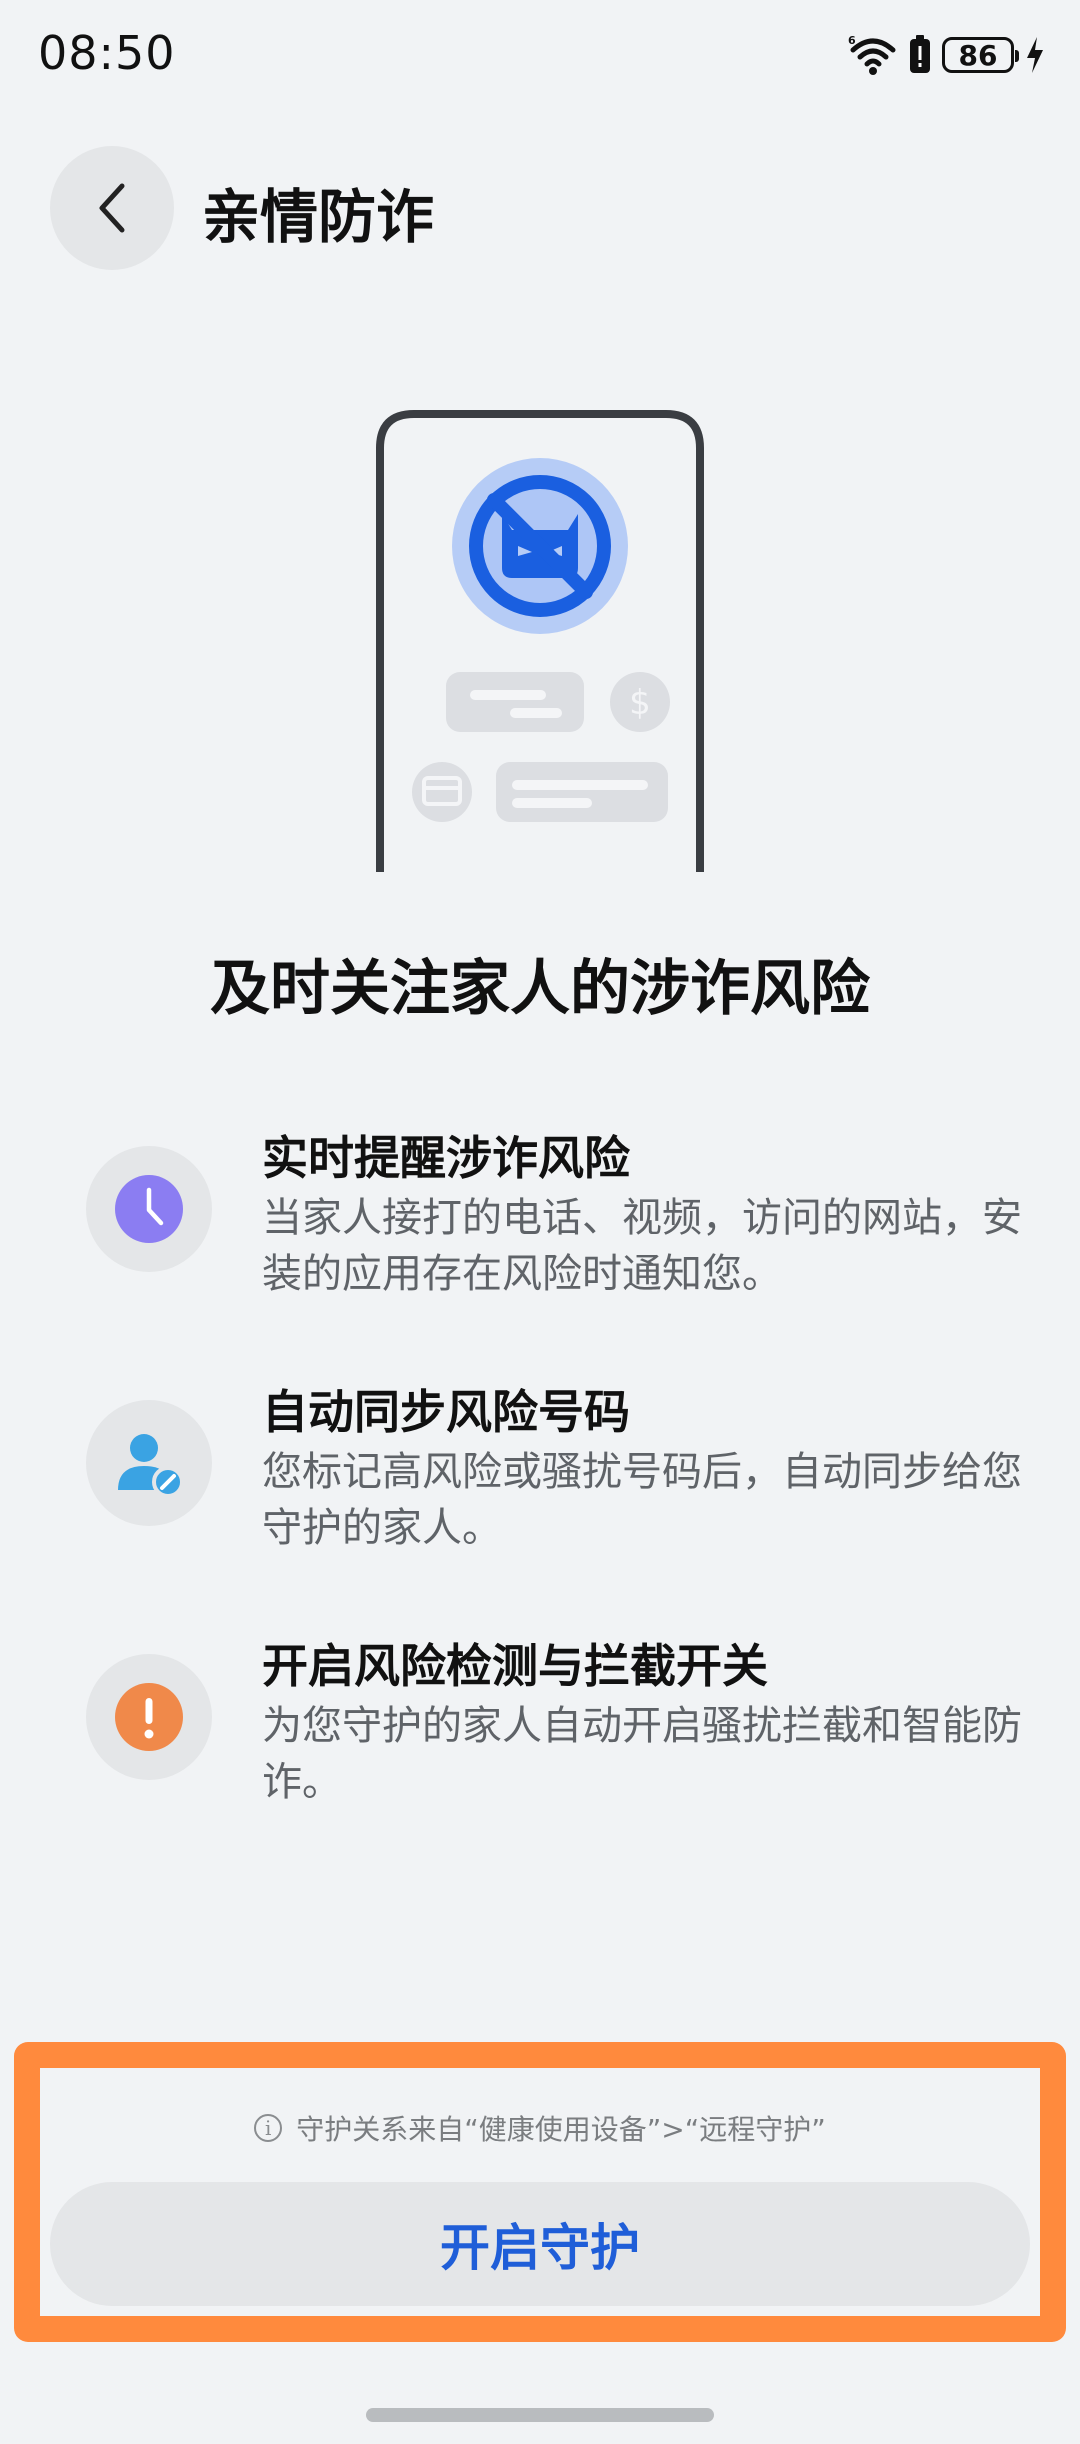 The width and height of the screenshot is (1080, 2444). Describe the element at coordinates (540, 55) in the screenshot. I see `status-bar: 08:50 6 86` at that location.